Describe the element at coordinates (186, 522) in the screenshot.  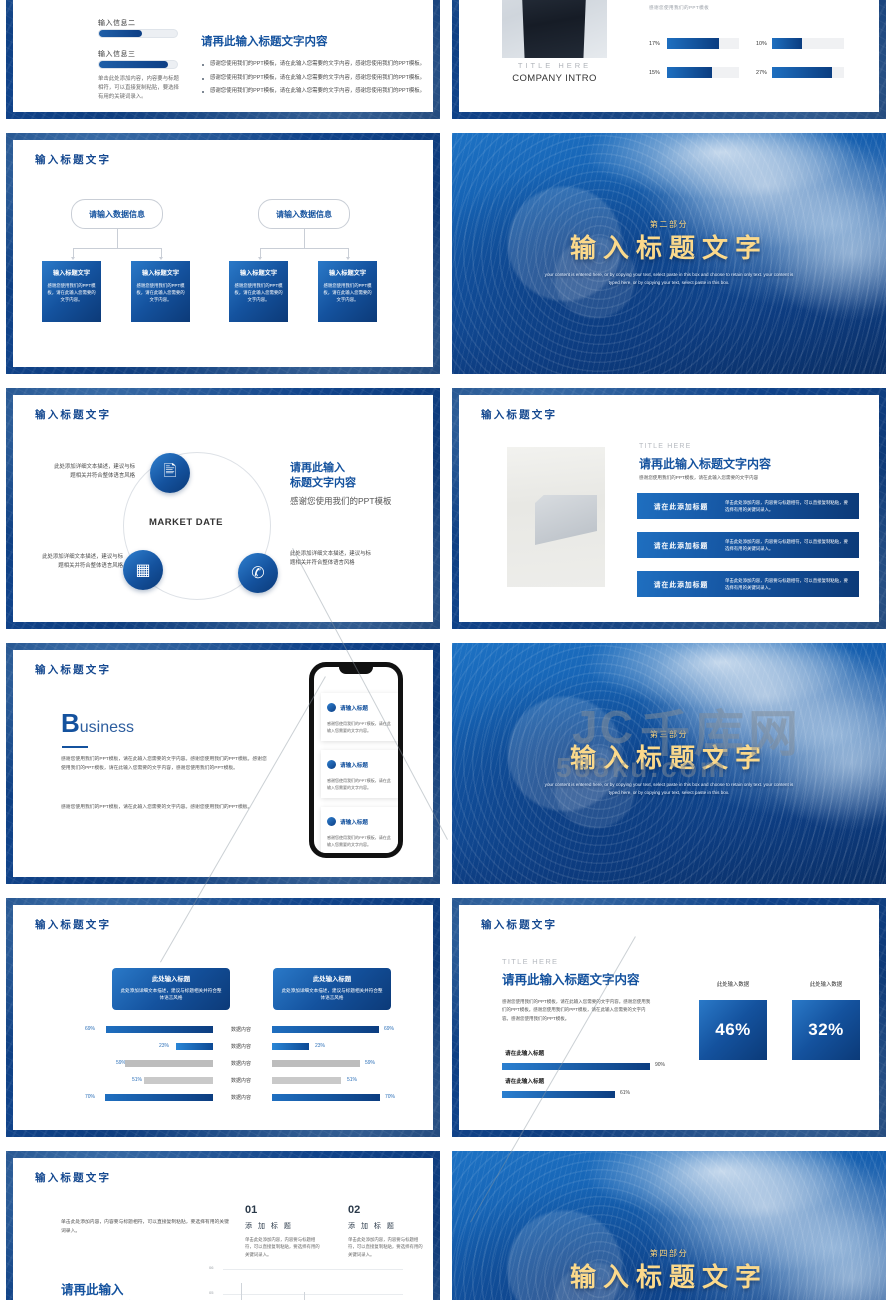
I see `market-center-label: MARKET DATE` at that location.